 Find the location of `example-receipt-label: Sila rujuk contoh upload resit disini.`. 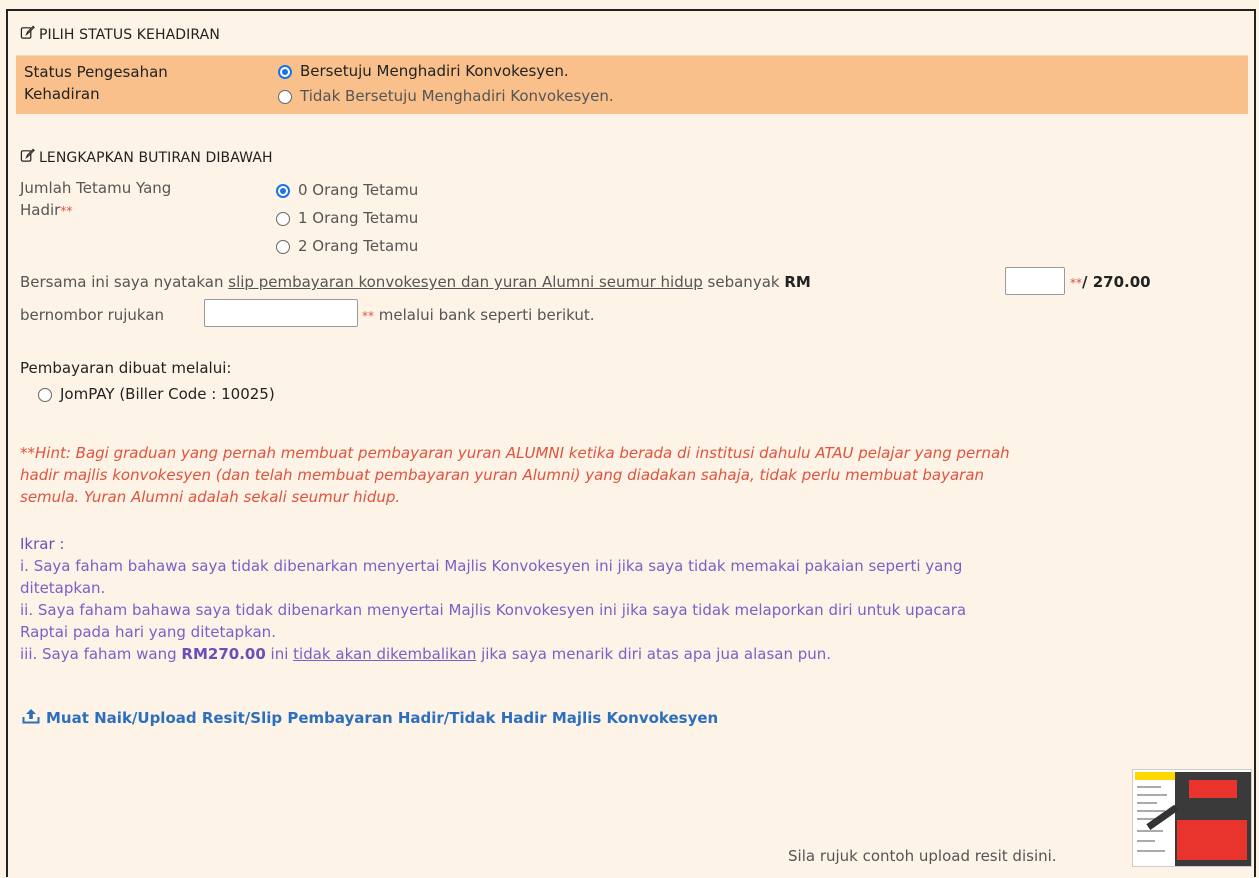

example-receipt-label: Sila rujuk contoh upload resit disini. is located at coordinates (922, 856).